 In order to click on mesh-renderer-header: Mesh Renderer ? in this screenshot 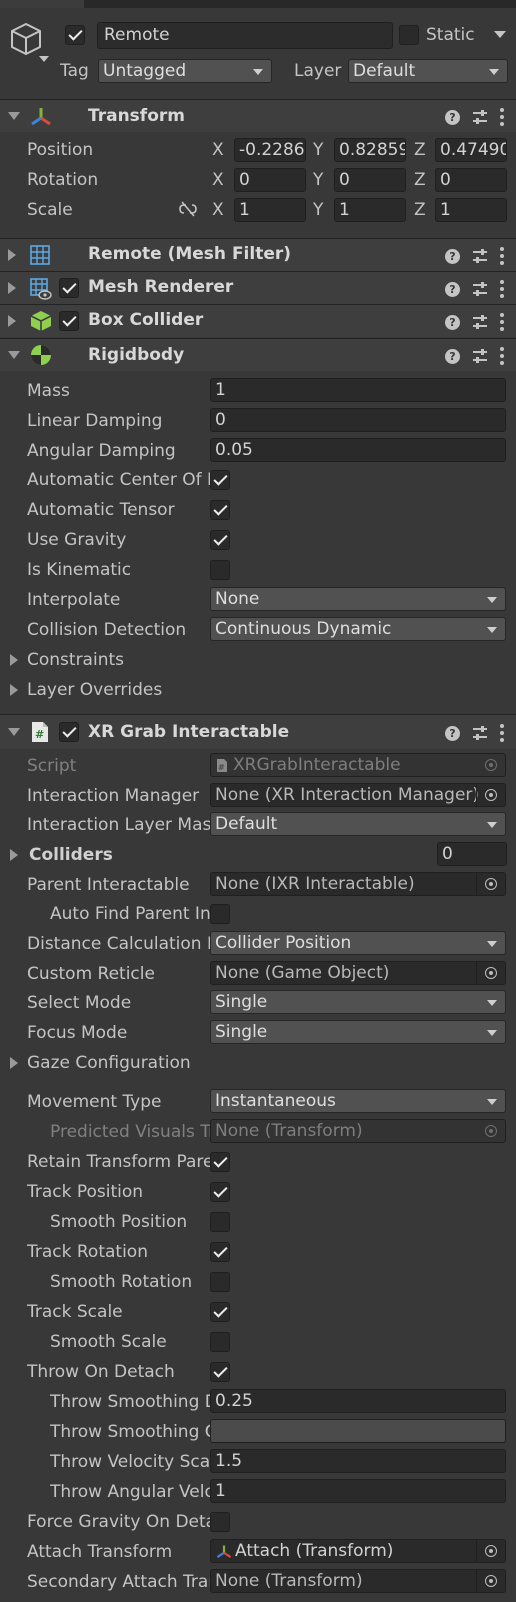, I will do `click(258, 287)`.